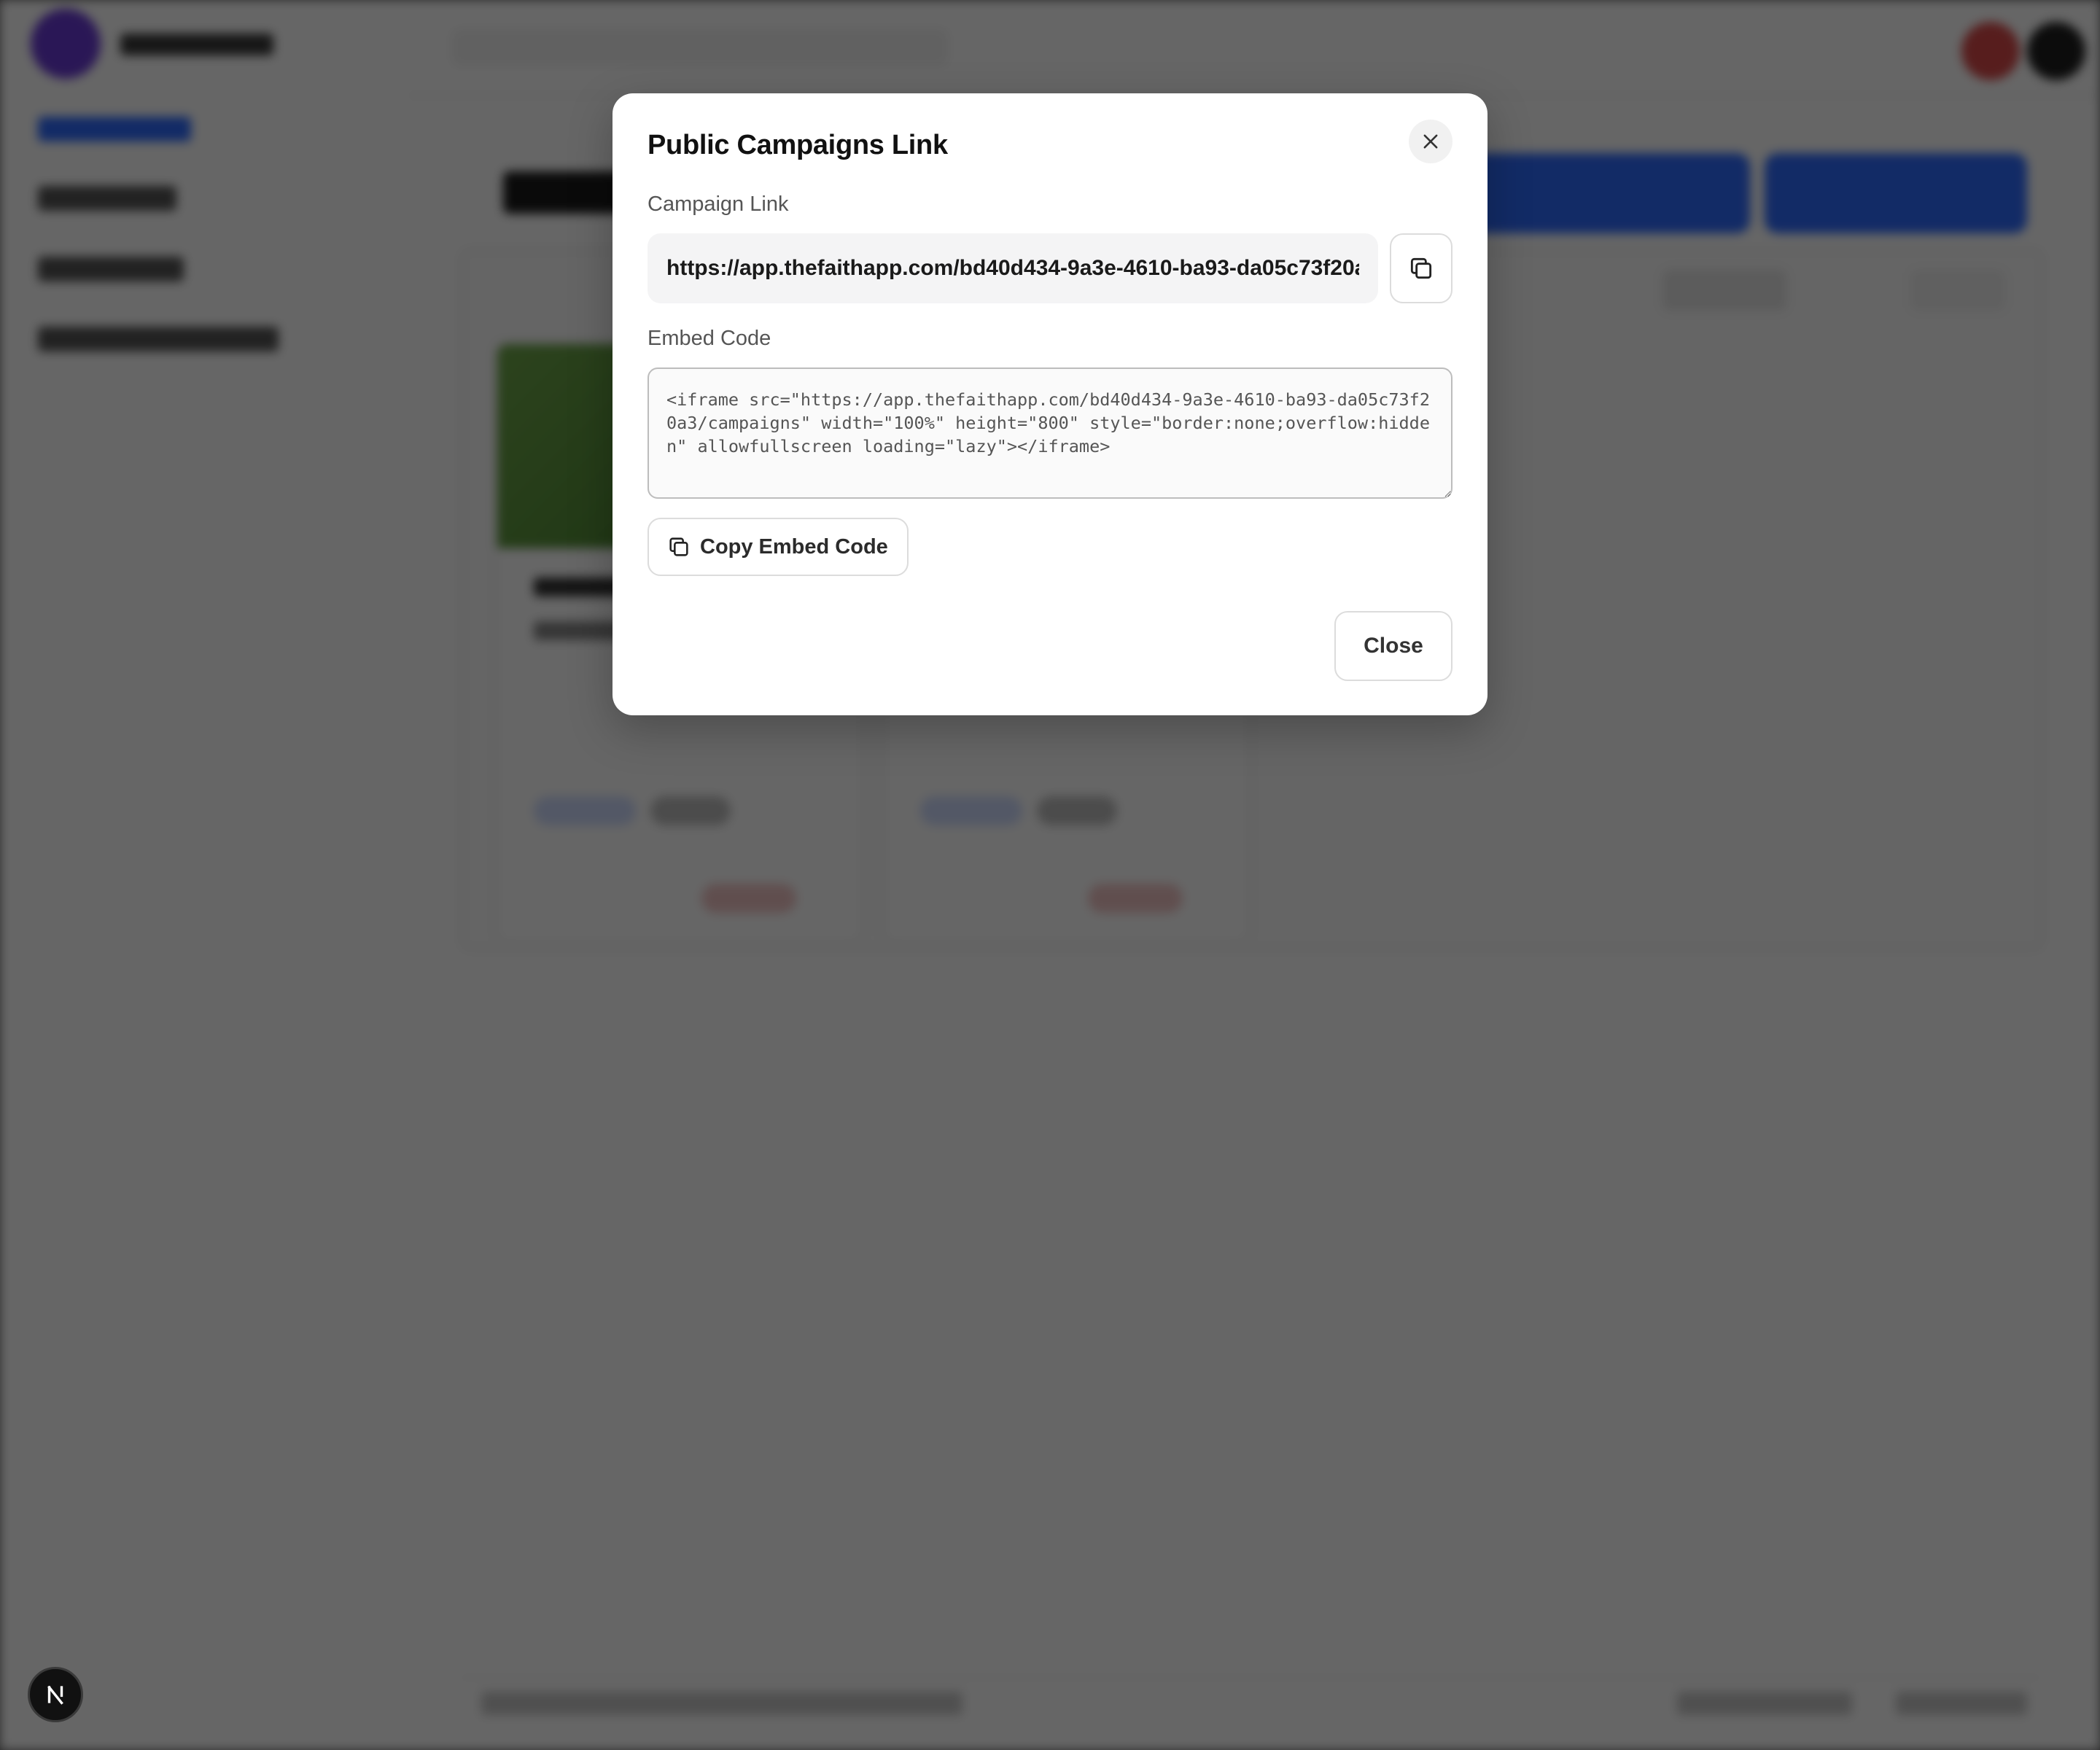 The height and width of the screenshot is (1750, 2100). Describe the element at coordinates (718, 204) in the screenshot. I see `campaign-link-label: Campaign Link` at that location.